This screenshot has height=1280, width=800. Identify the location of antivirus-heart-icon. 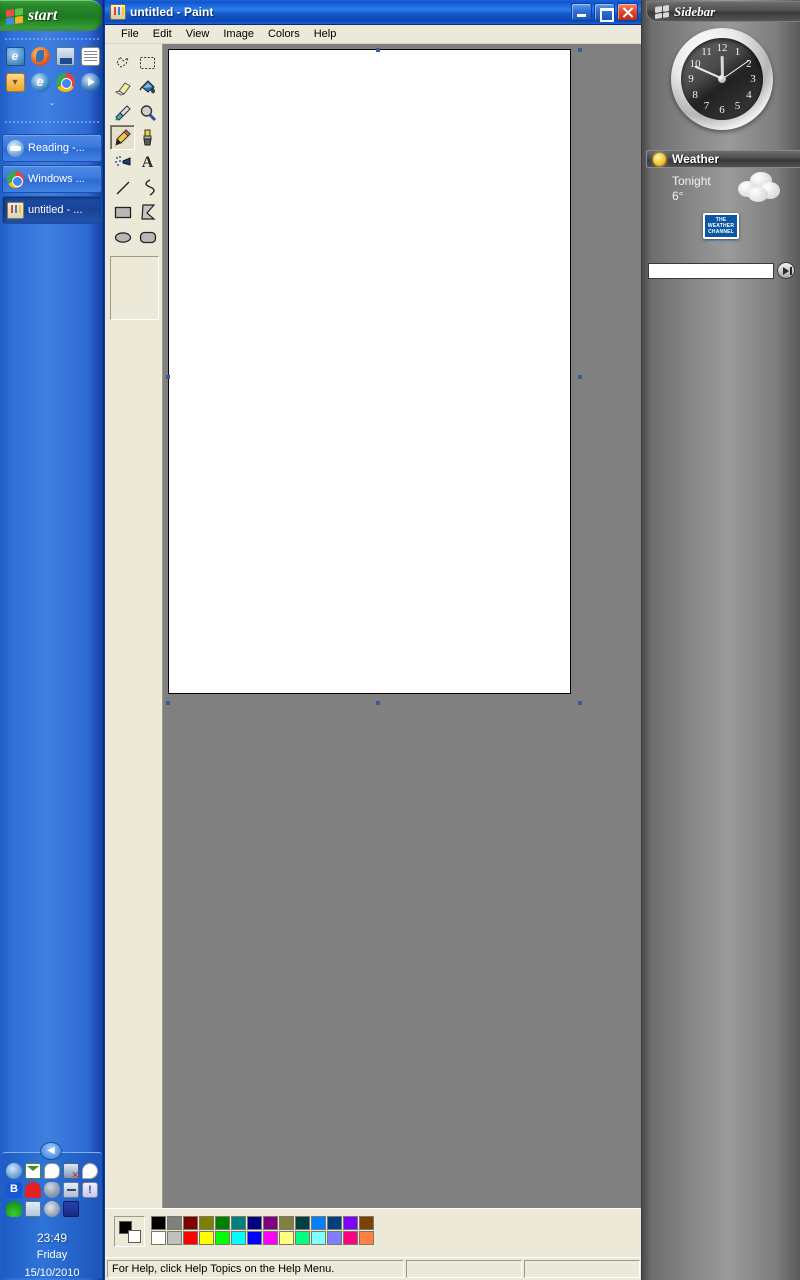
(33, 1190).